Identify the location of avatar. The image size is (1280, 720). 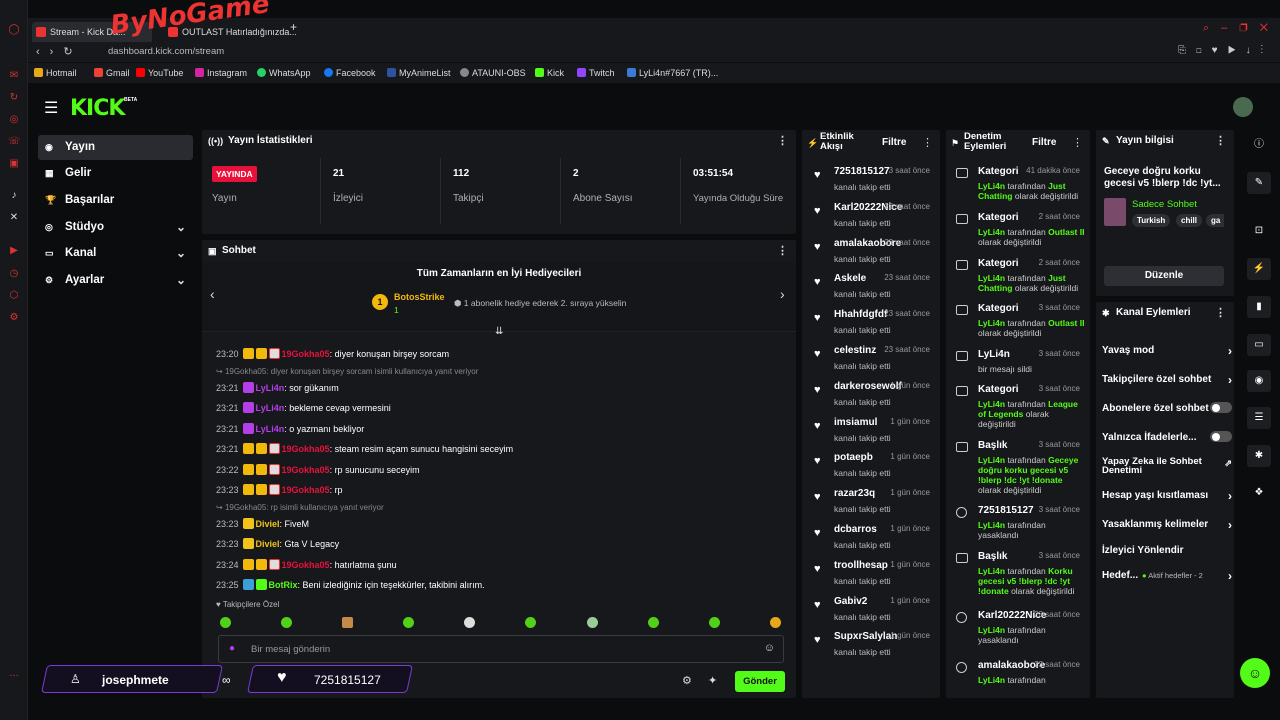
(1243, 107).